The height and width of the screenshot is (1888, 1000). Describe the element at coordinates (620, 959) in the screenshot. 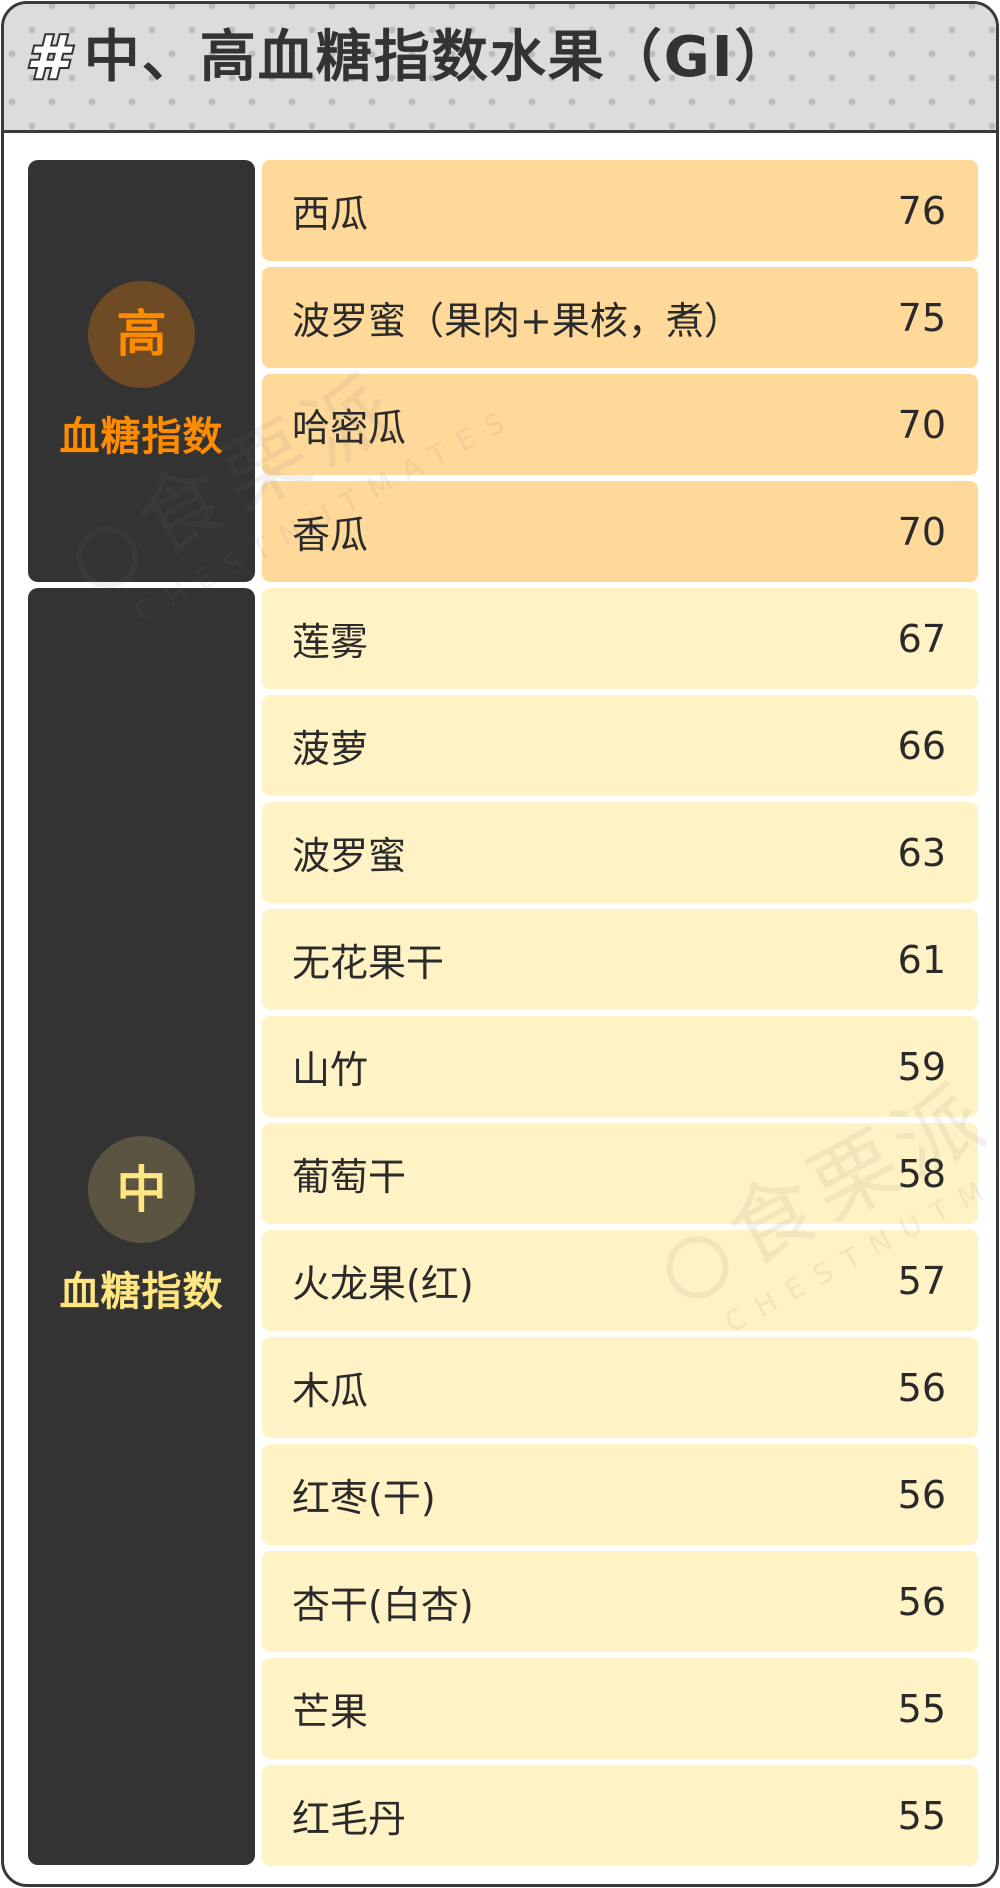

I see `fruit-row: 无花果干 61` at that location.